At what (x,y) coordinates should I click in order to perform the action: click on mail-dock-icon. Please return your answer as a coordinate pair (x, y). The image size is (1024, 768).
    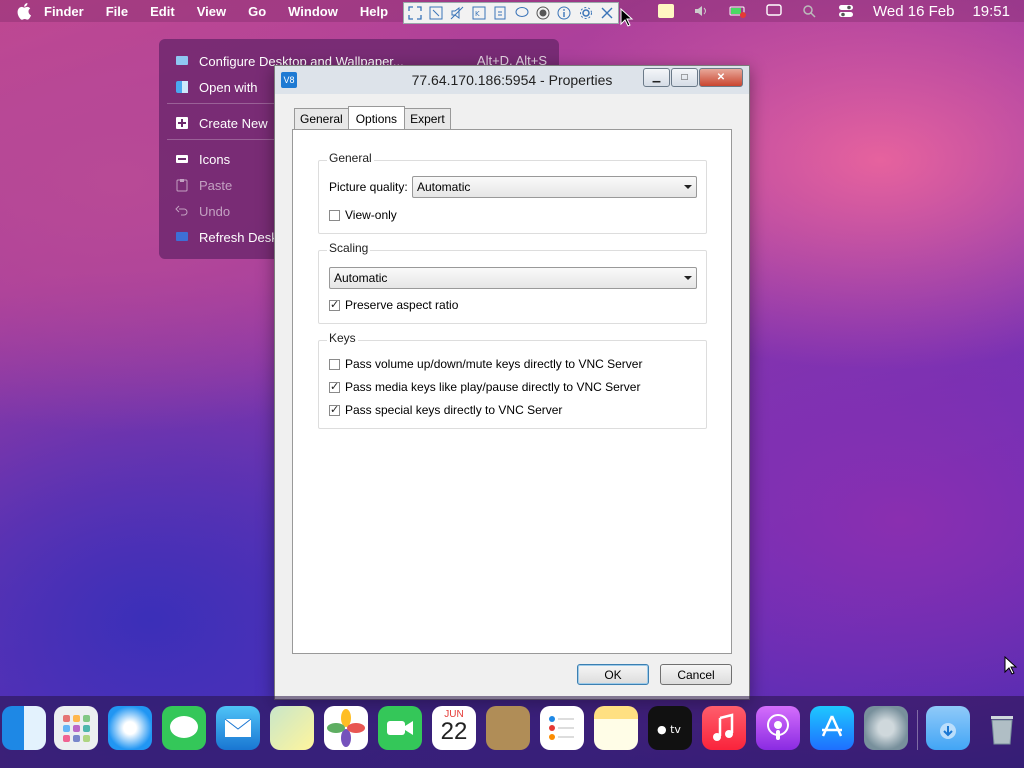
    Looking at the image, I should click on (238, 728).